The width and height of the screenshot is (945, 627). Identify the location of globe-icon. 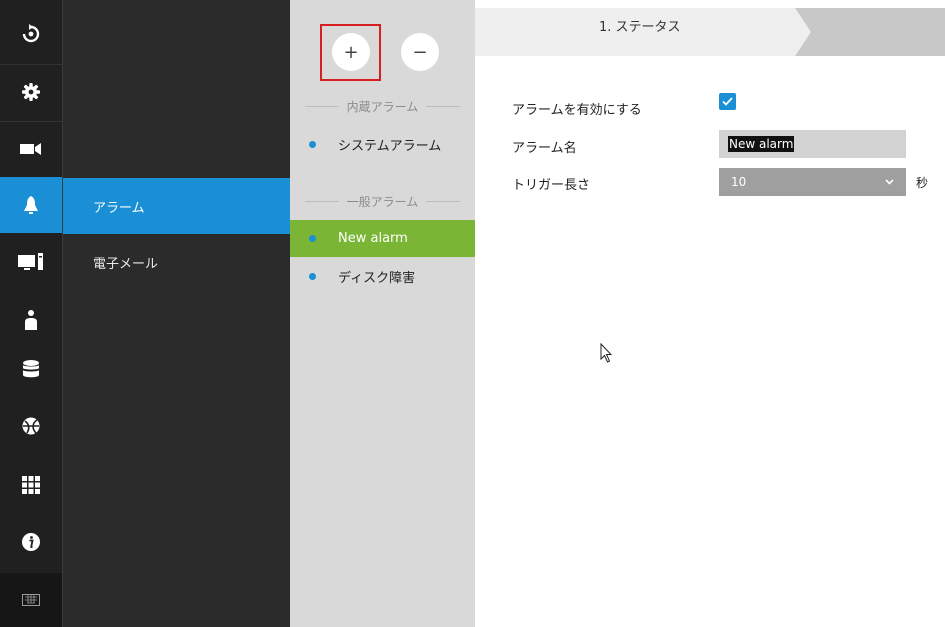
(31, 426).